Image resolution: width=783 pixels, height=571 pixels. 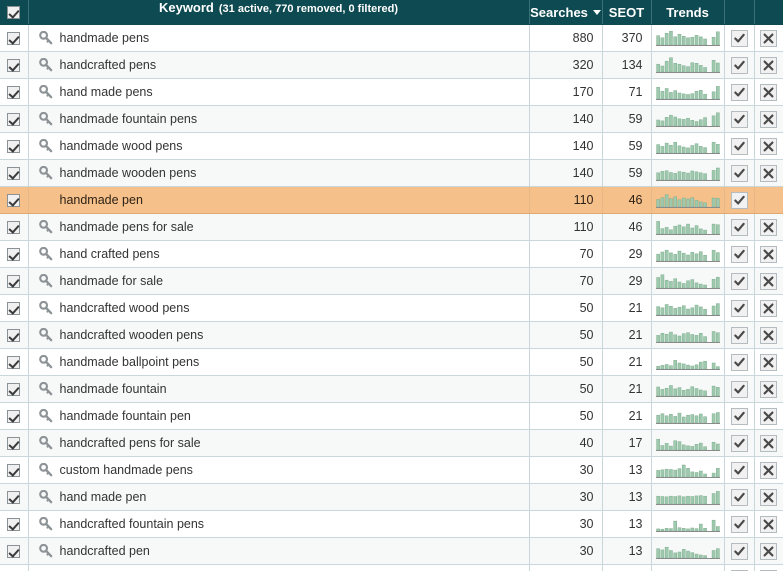 What do you see at coordinates (279, 92) in the screenshot?
I see `keyword-cell: hand made pens` at bounding box center [279, 92].